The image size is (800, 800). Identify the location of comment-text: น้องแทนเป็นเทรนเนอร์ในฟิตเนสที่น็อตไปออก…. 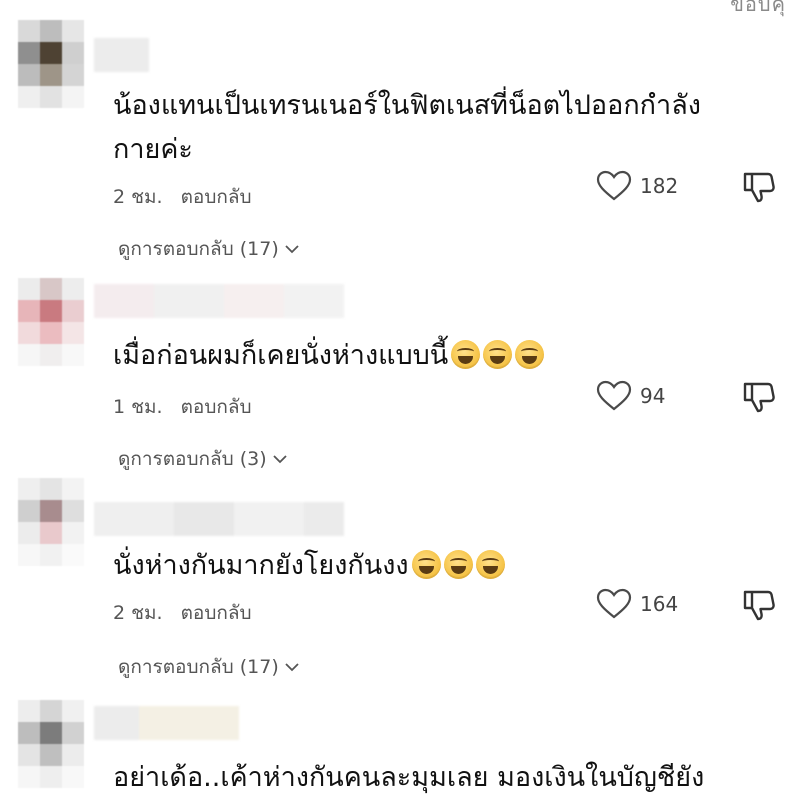
(407, 127).